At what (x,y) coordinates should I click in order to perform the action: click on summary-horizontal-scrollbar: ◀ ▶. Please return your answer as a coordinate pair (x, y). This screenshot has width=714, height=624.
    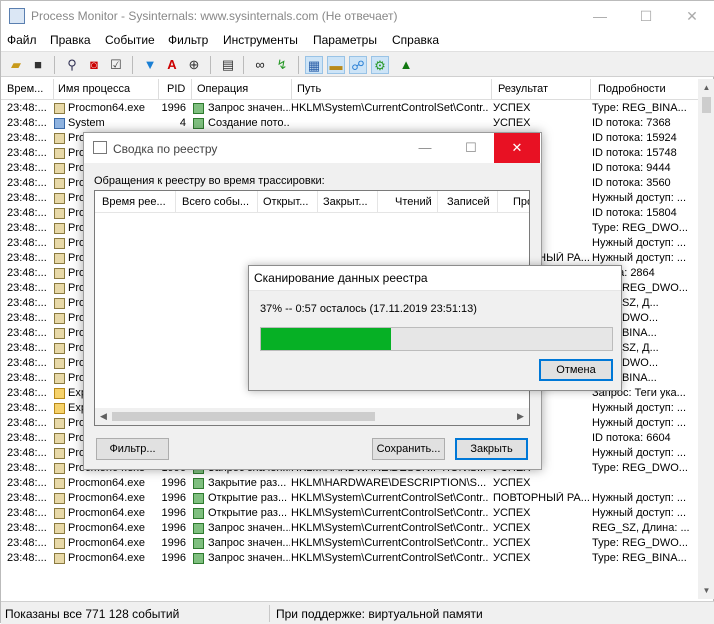
    Looking at the image, I should click on (312, 416).